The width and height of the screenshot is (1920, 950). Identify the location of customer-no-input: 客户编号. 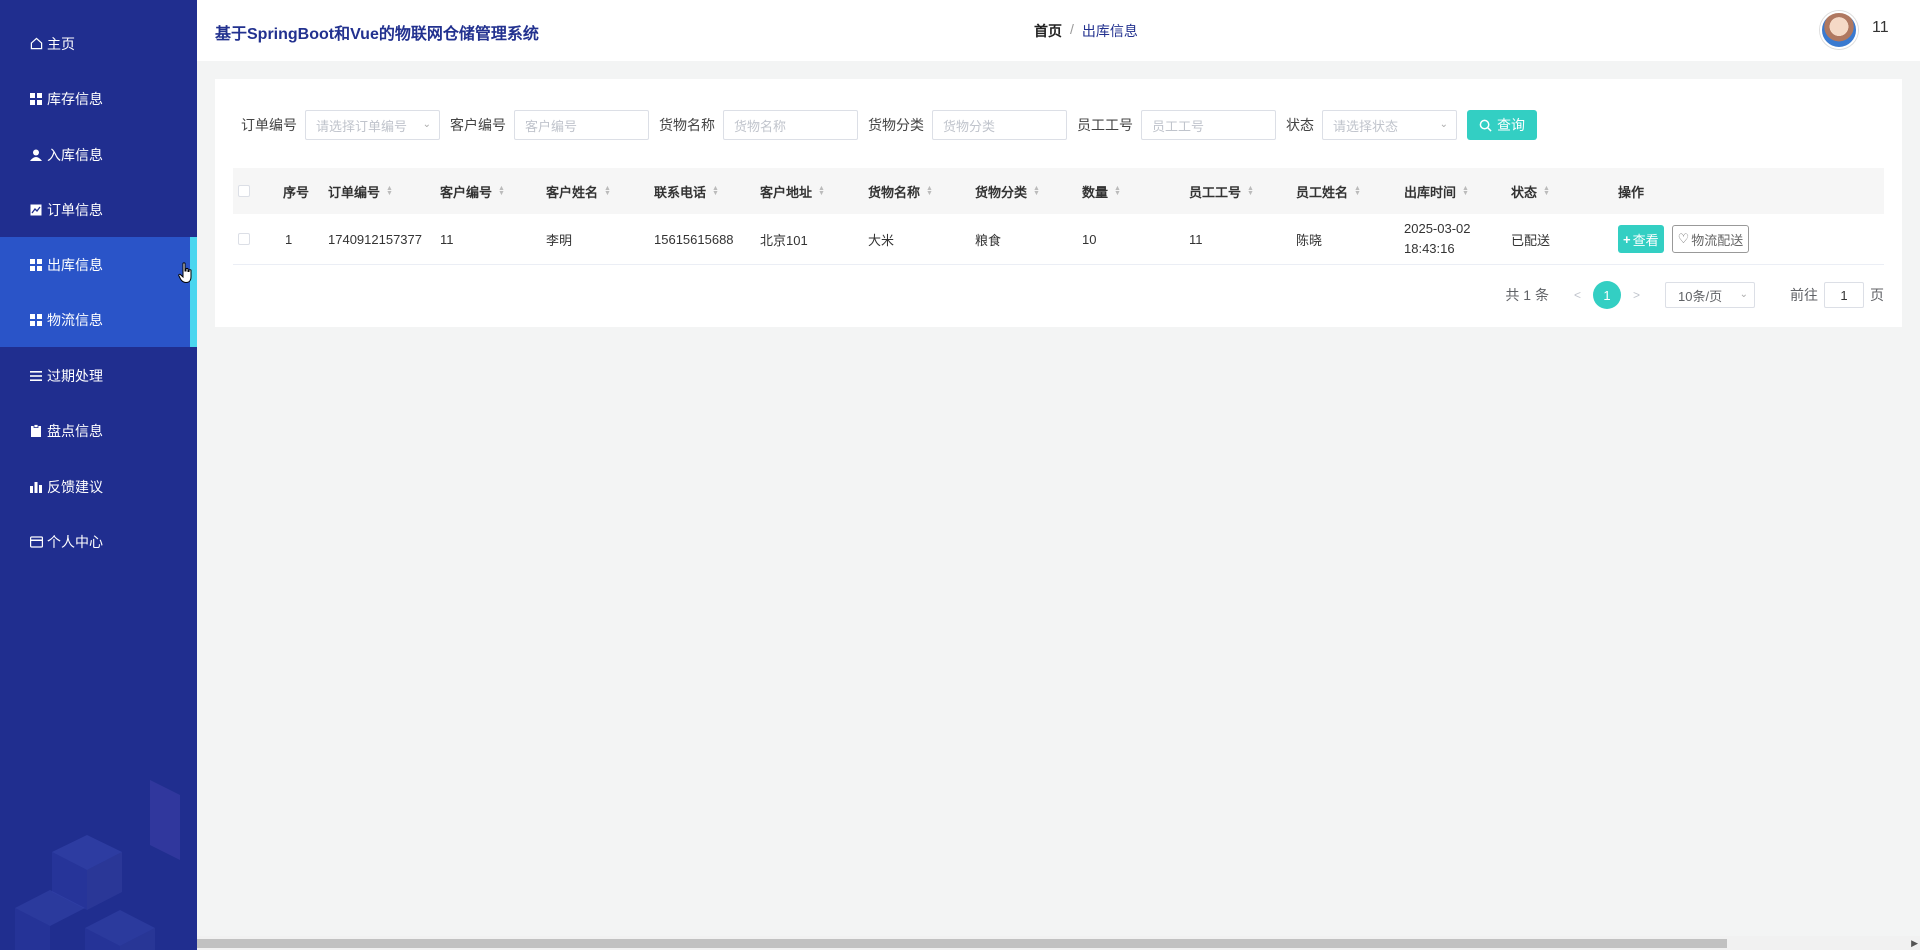
(581, 125).